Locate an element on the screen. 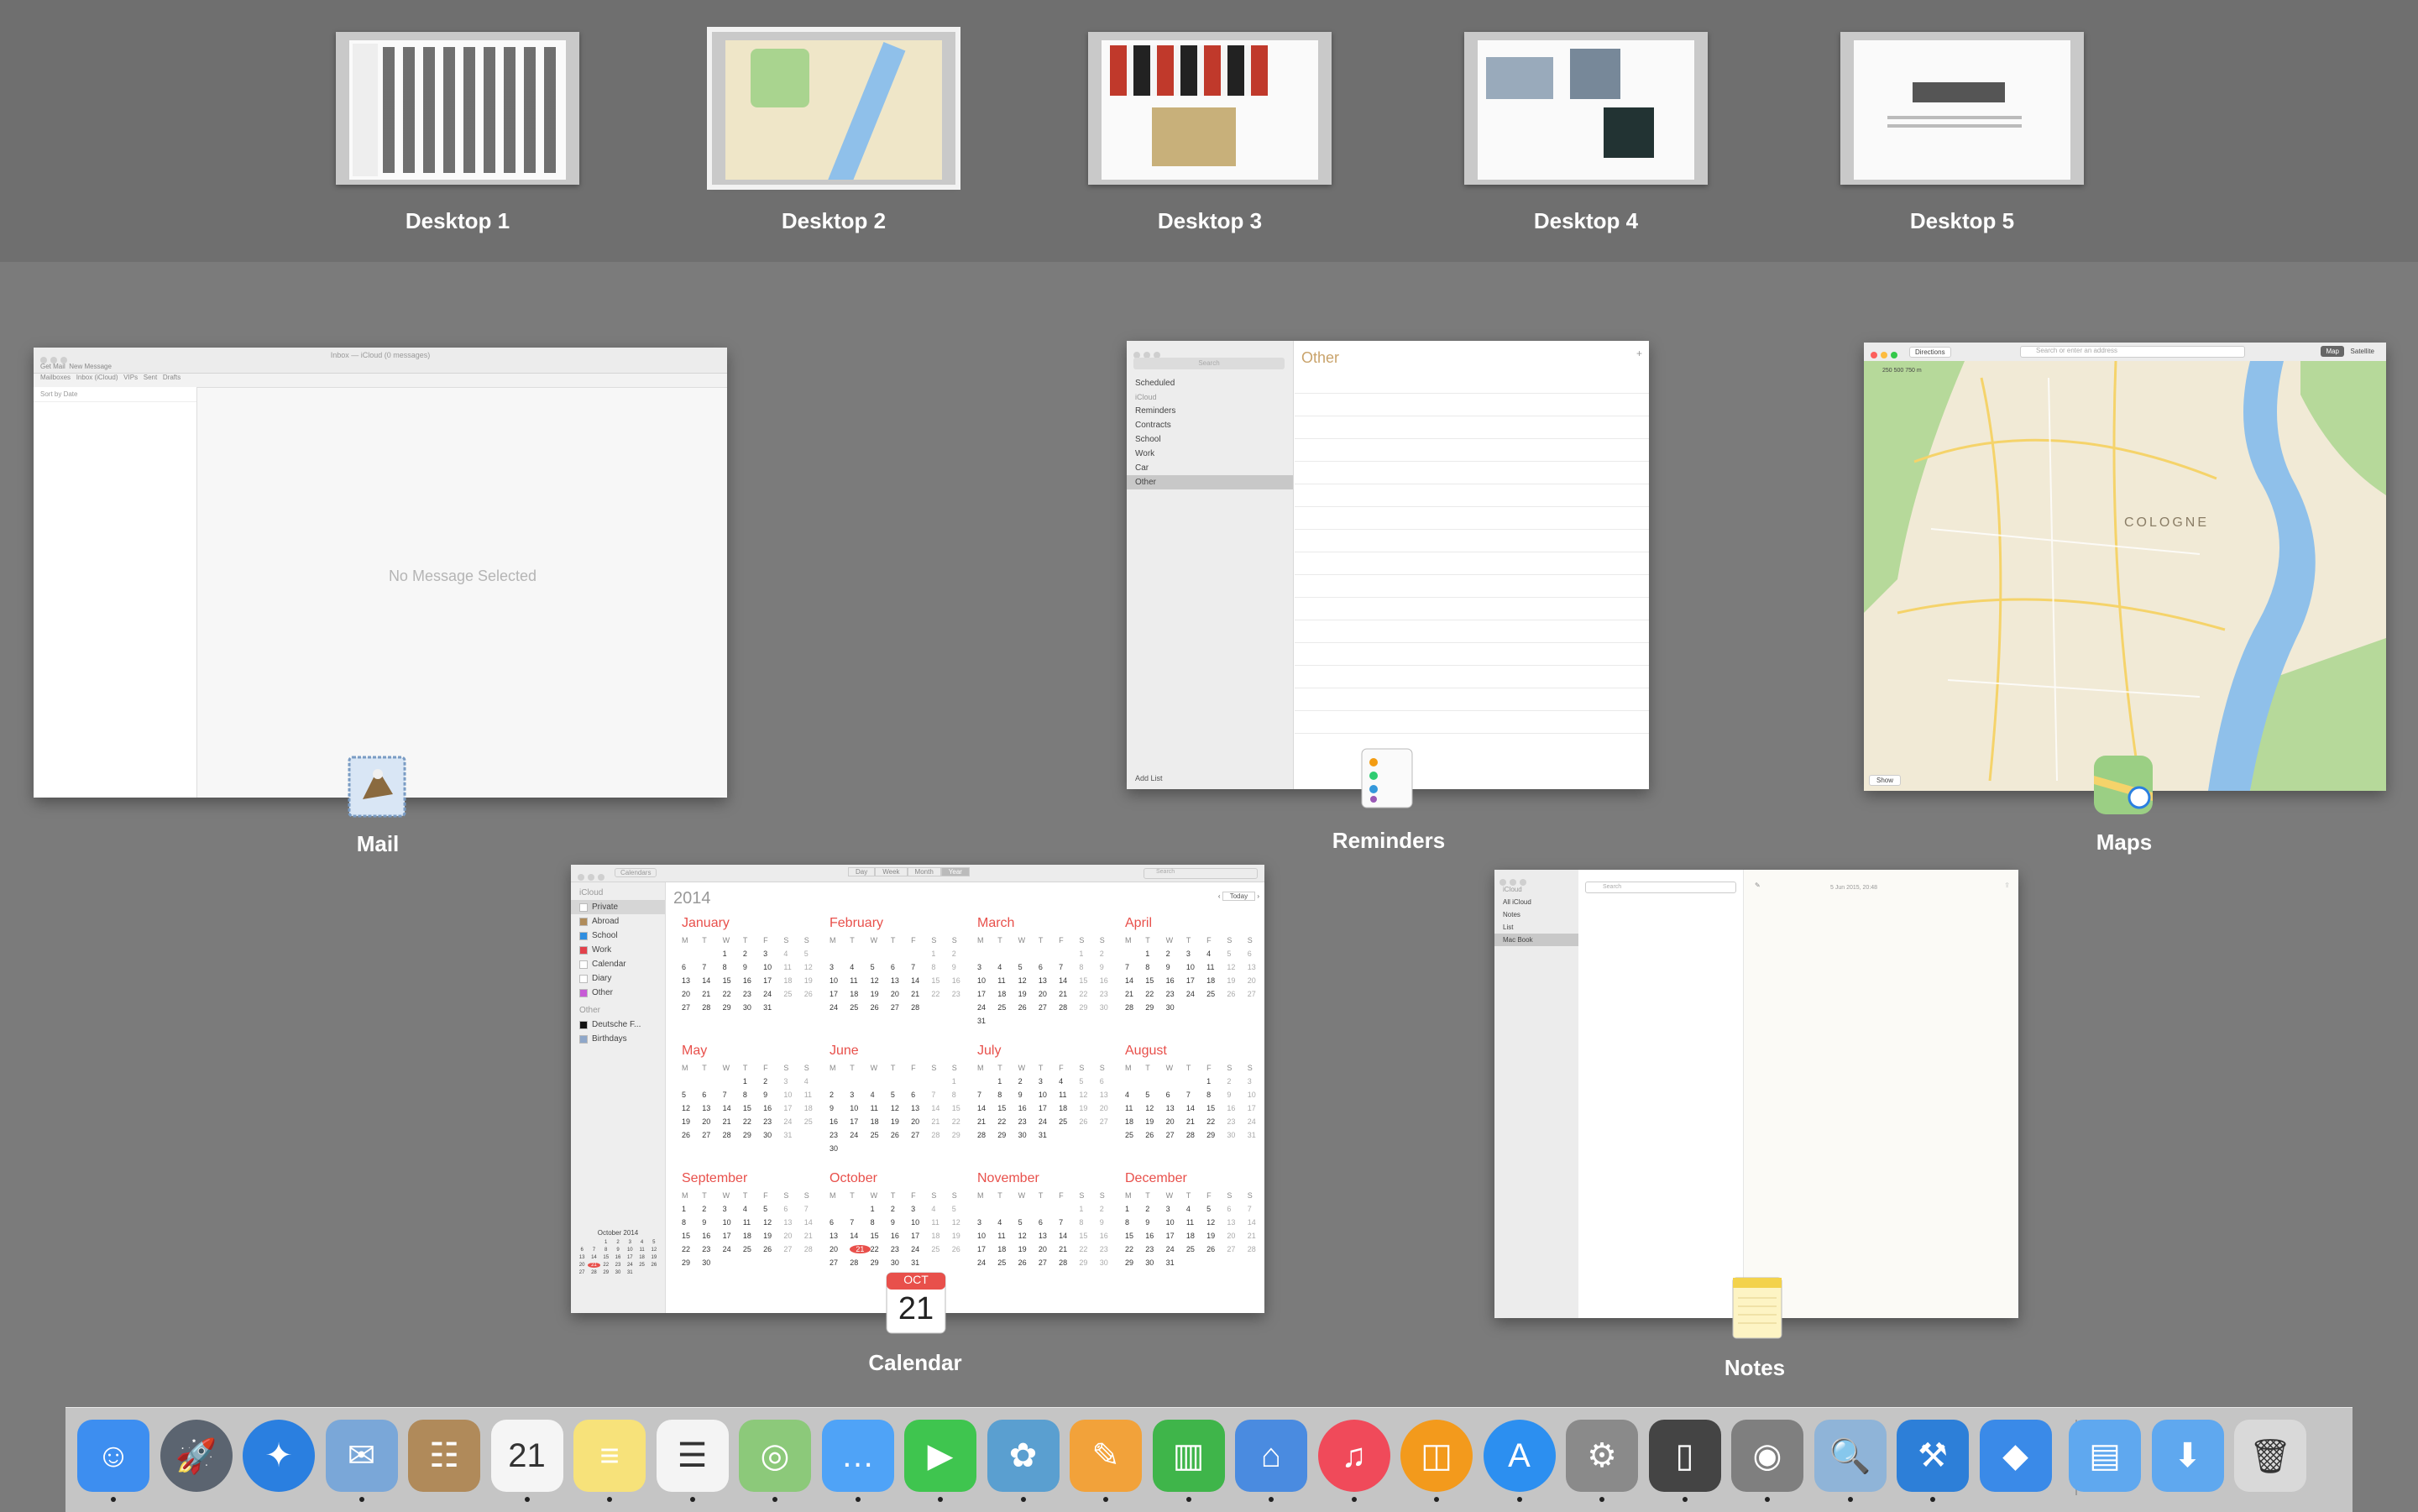 Image resolution: width=2418 pixels, height=1512 pixels. calendar-day: 21 is located at coordinates (1069, 994).